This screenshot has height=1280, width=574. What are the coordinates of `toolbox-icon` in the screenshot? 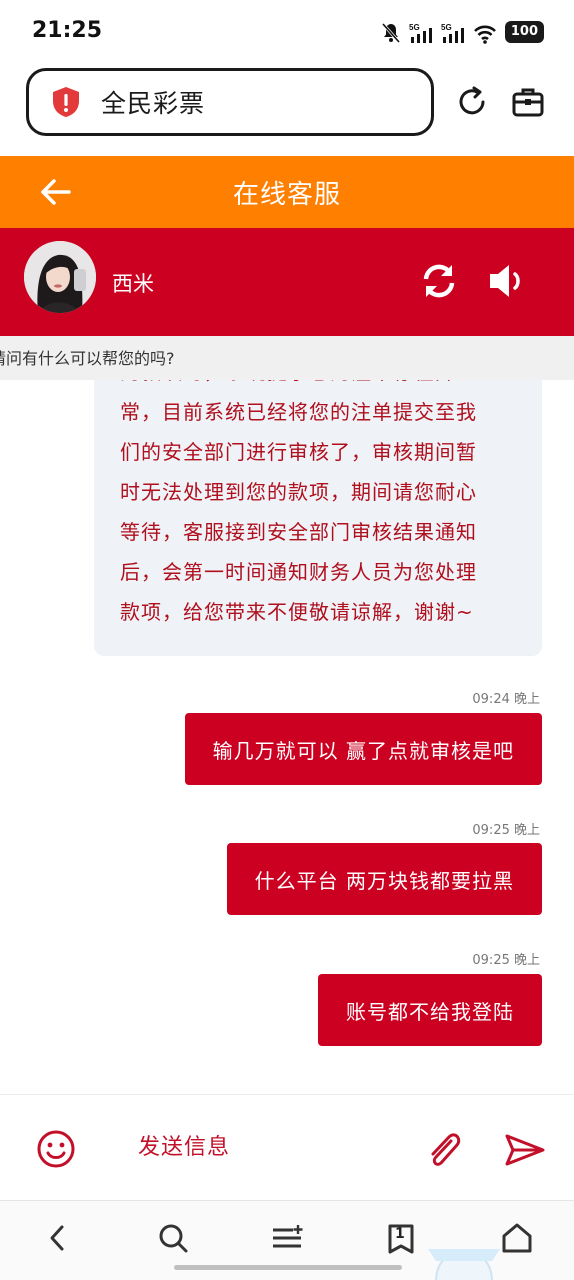 It's located at (528, 102).